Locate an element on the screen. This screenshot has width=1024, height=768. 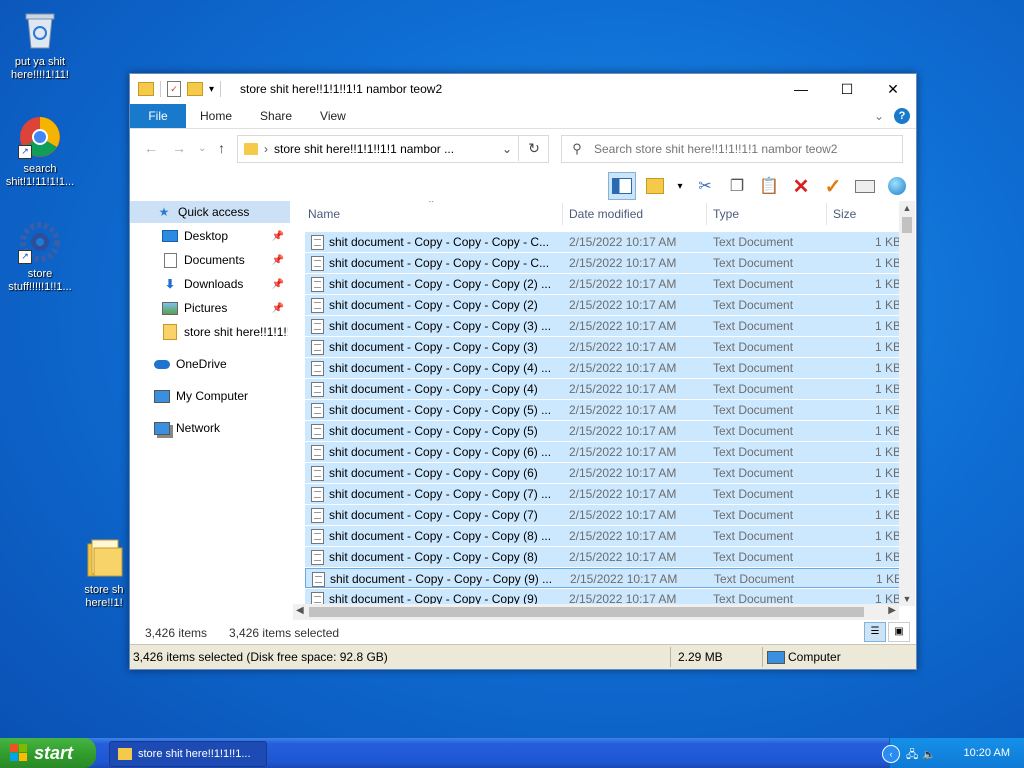
new-folder-icon is located at coordinates (195, 89).